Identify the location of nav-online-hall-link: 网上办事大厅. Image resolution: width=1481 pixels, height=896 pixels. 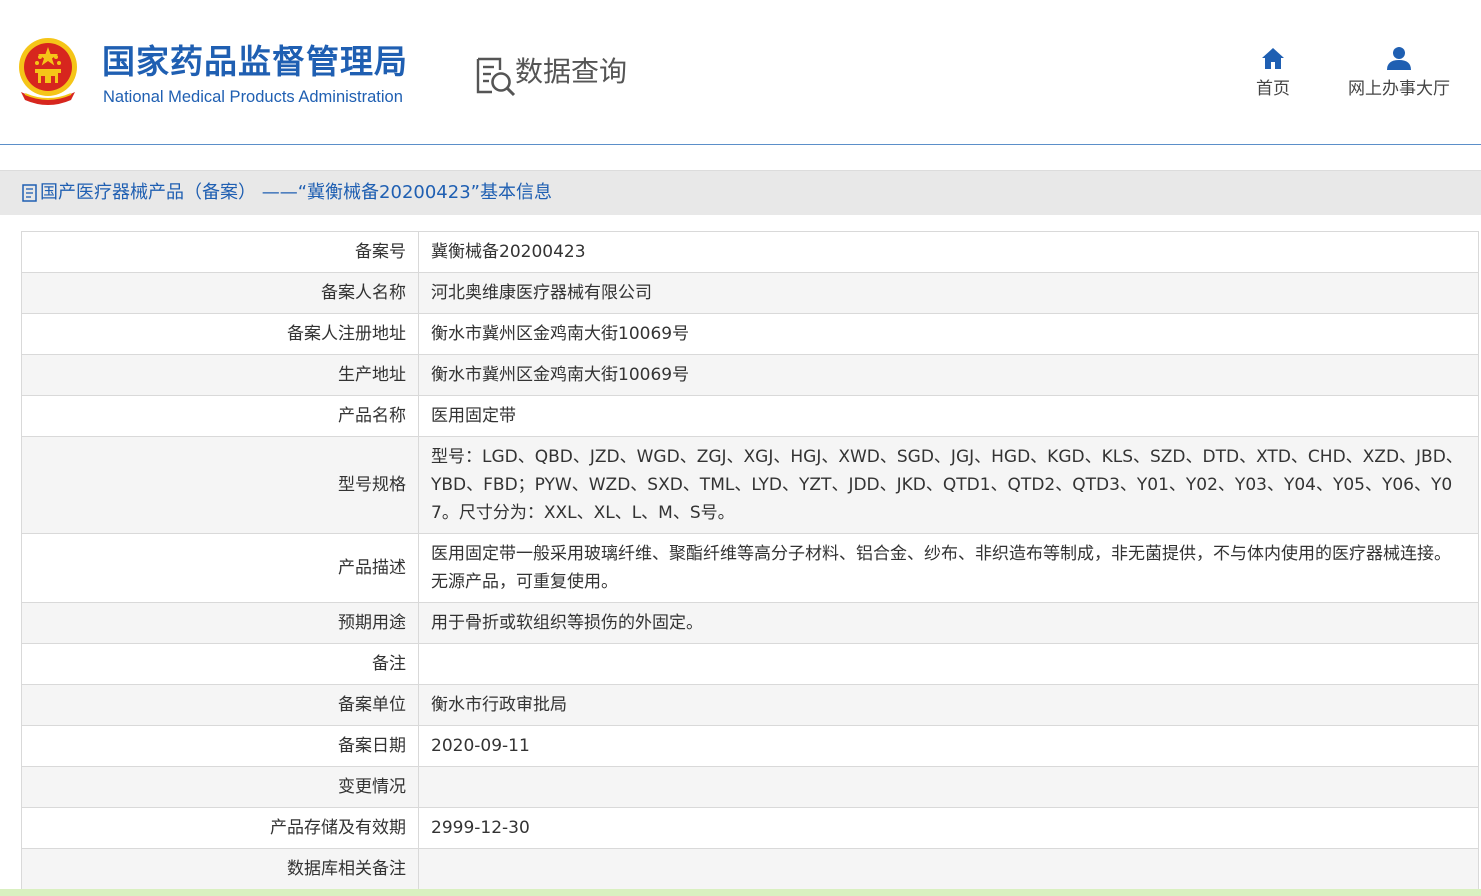
(1399, 73).